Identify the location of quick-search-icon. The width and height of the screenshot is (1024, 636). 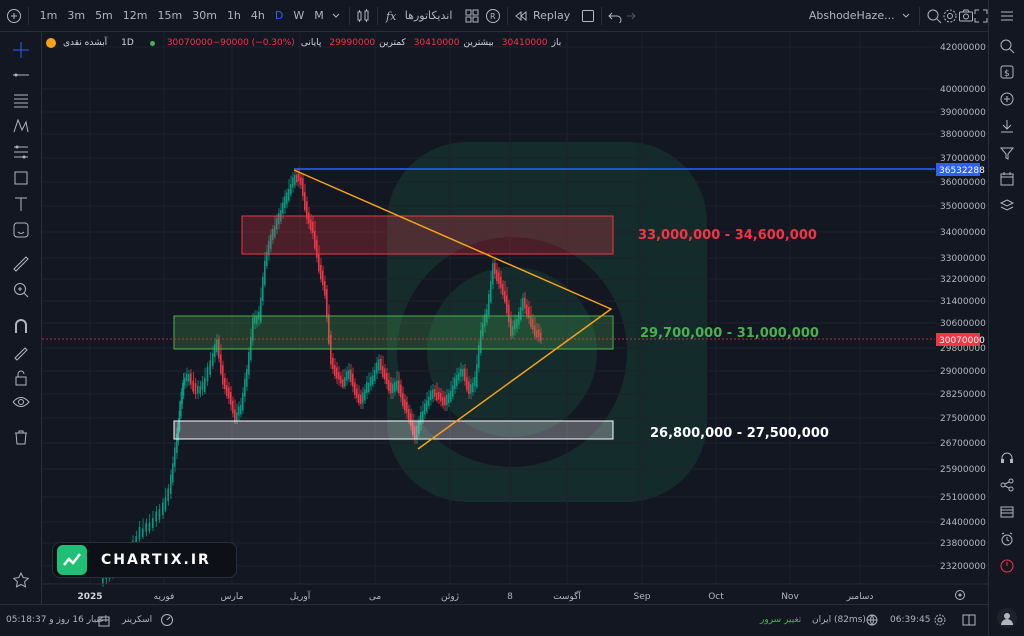
(934, 16).